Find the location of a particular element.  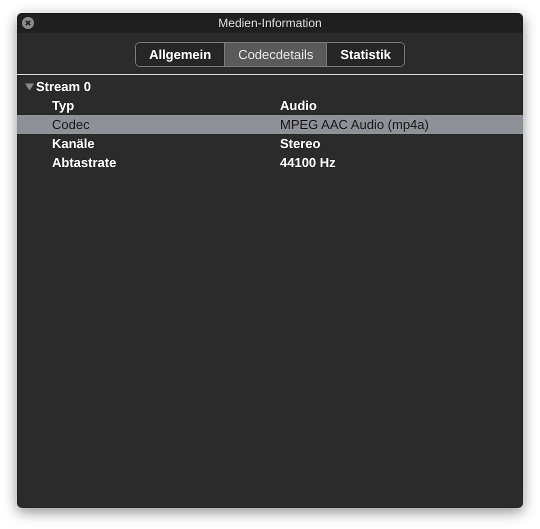

disclosure-triangle-down-icon is located at coordinates (29, 86).